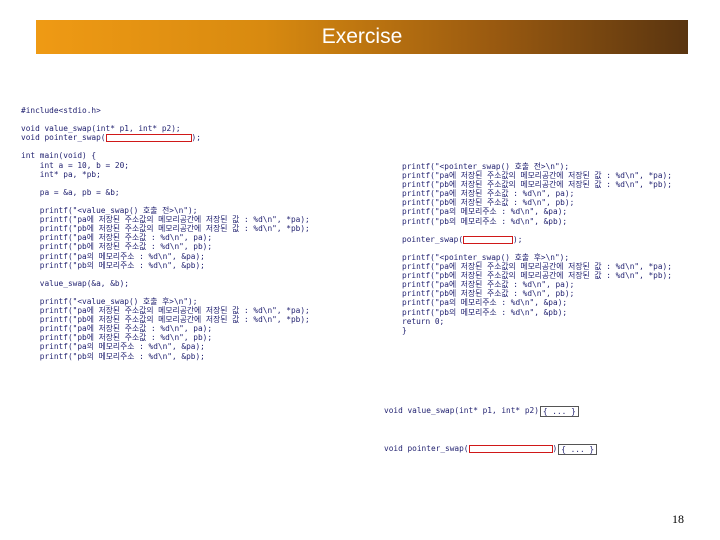 The height and width of the screenshot is (540, 720). I want to click on slide-title-bar: Exercise, so click(362, 37).